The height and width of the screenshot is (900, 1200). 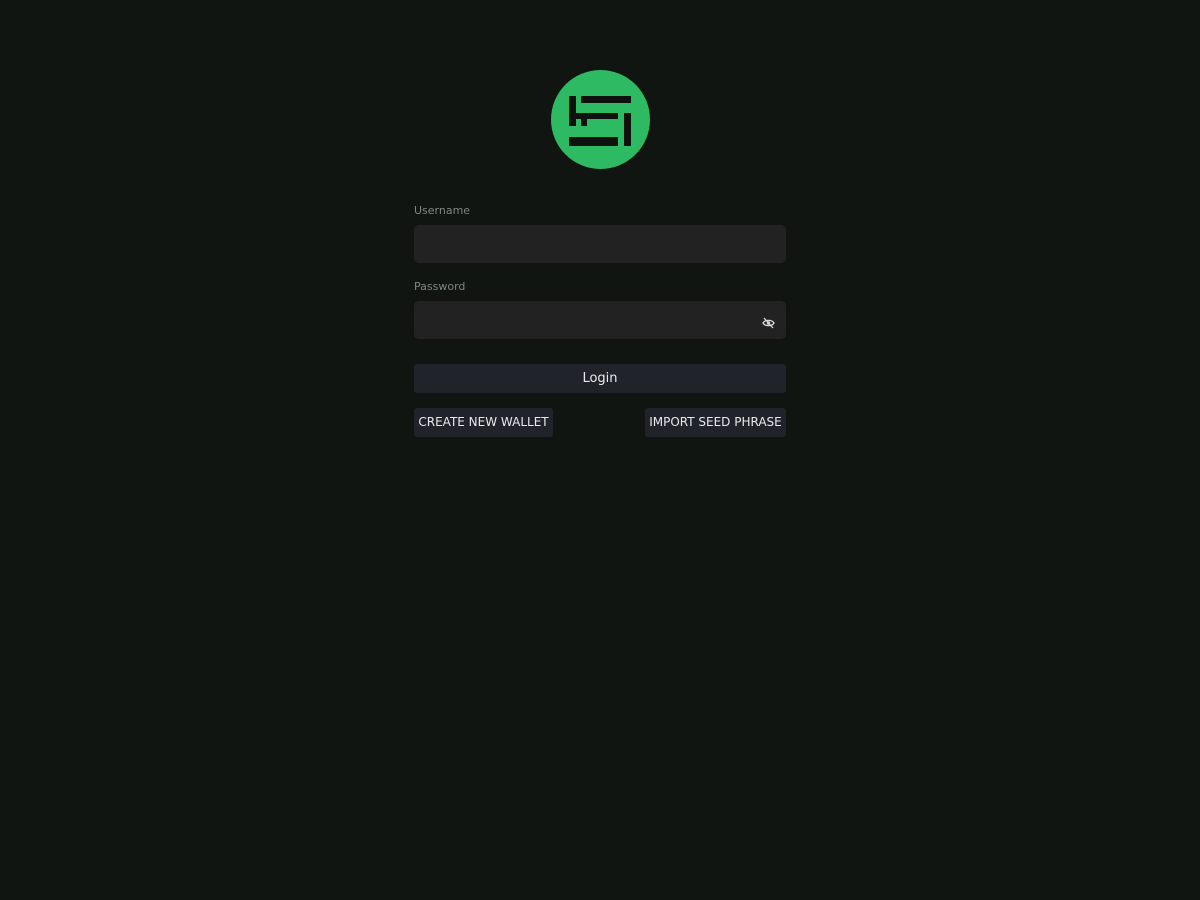 I want to click on password-field-wrapper, so click(x=600, y=320).